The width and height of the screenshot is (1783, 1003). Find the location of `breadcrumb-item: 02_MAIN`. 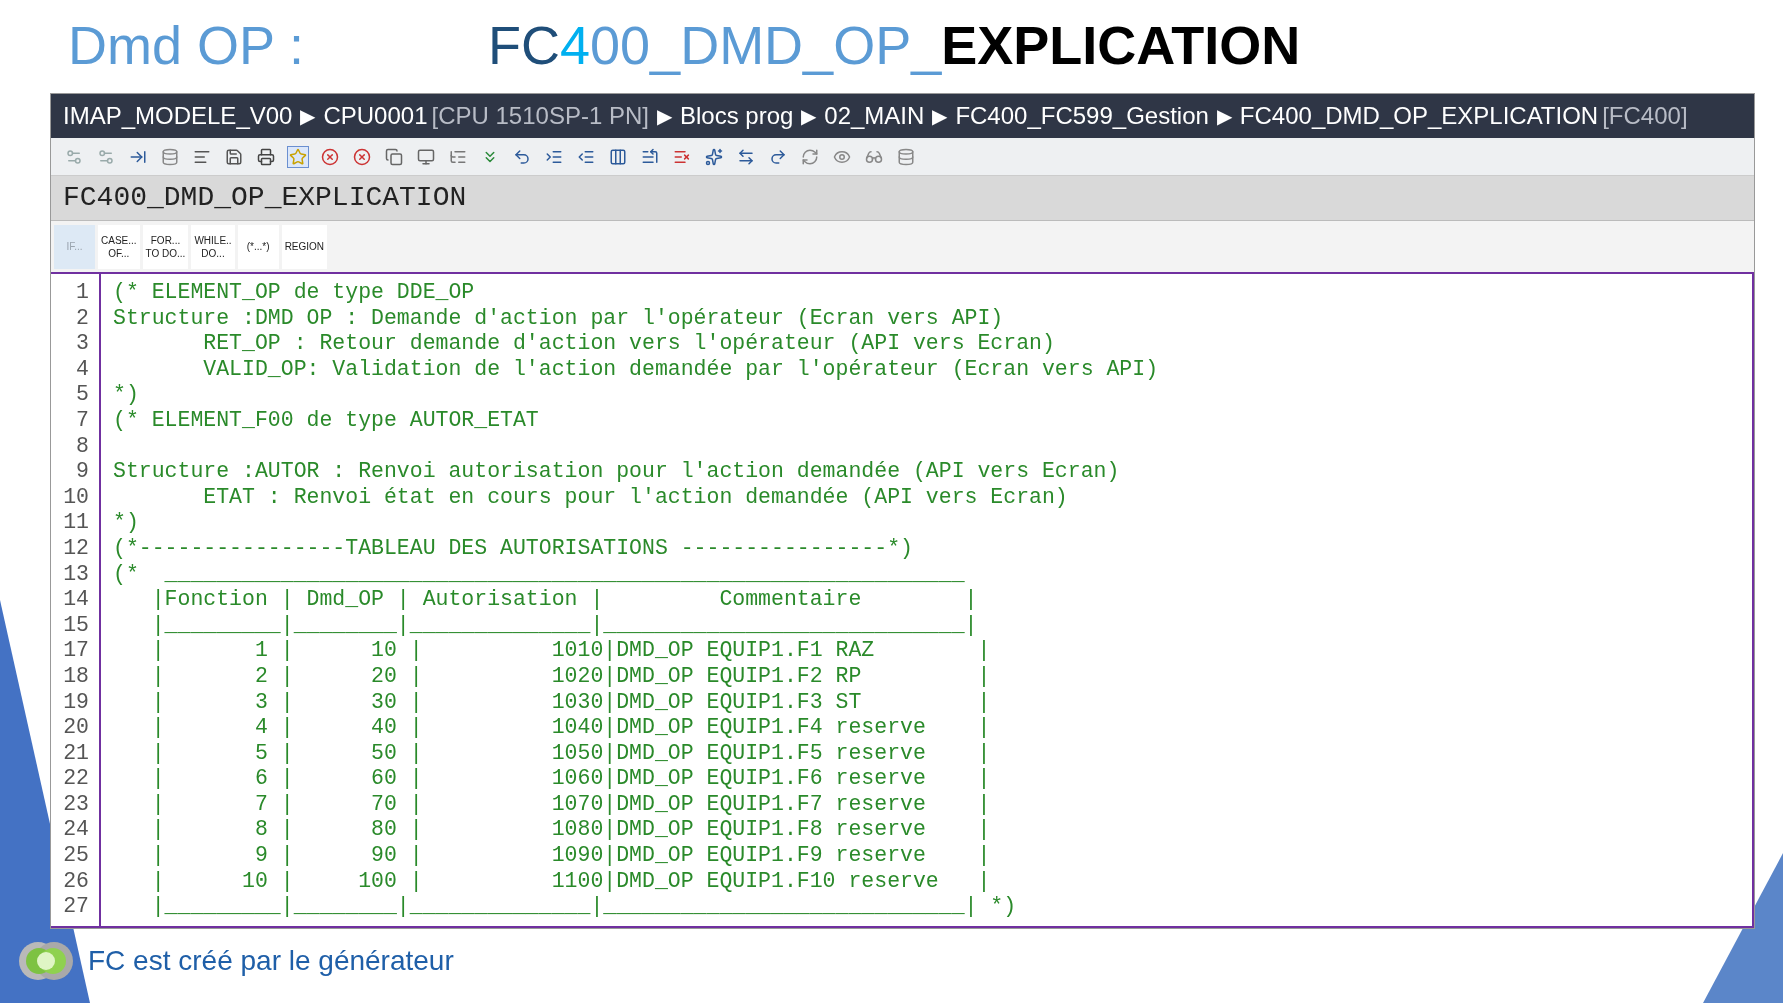

breadcrumb-item: 02_MAIN is located at coordinates (874, 116).